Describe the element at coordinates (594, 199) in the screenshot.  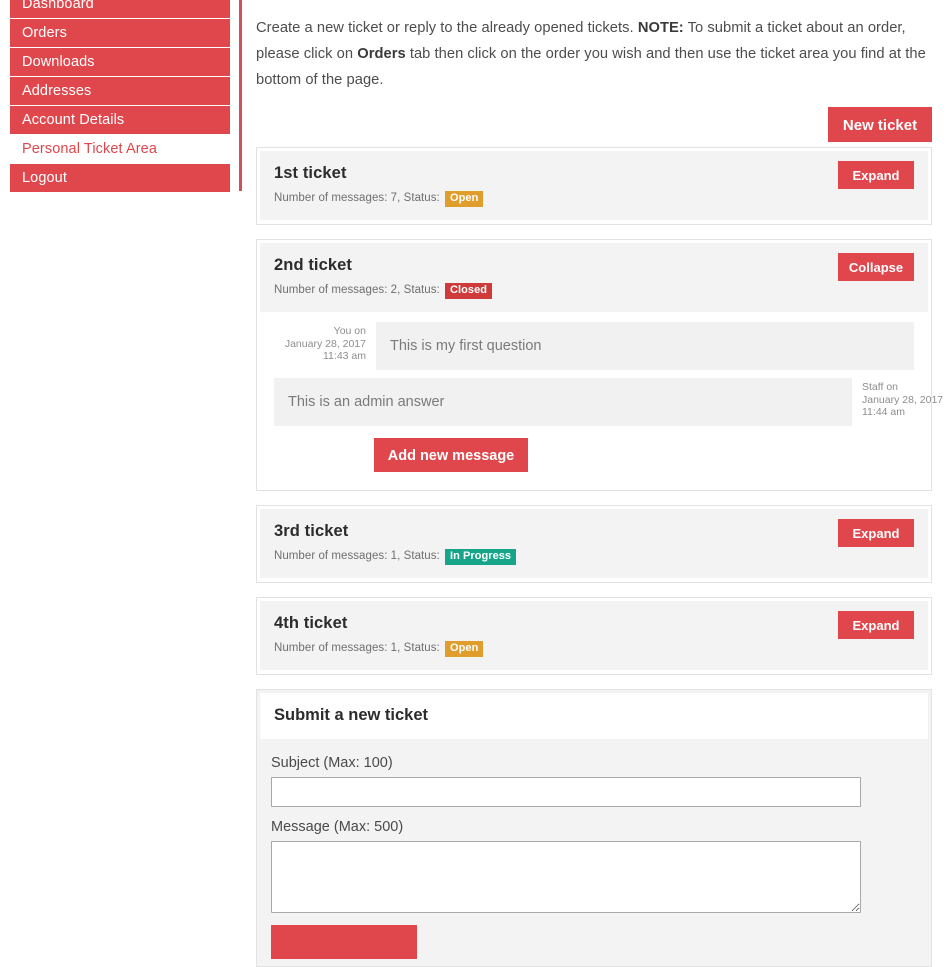
I see `ticket-meta: Number of messages: 7, Status: Open` at that location.